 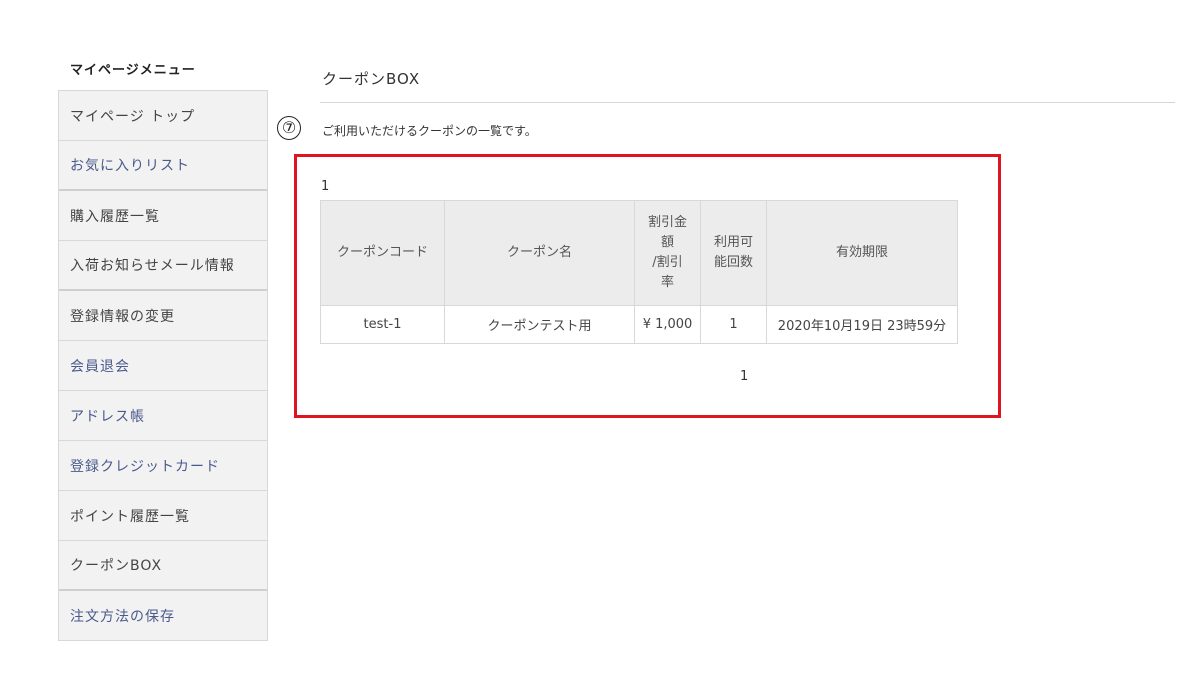 I want to click on sidebar-item-point-history: ポイント履歴一覧, so click(x=163, y=516).